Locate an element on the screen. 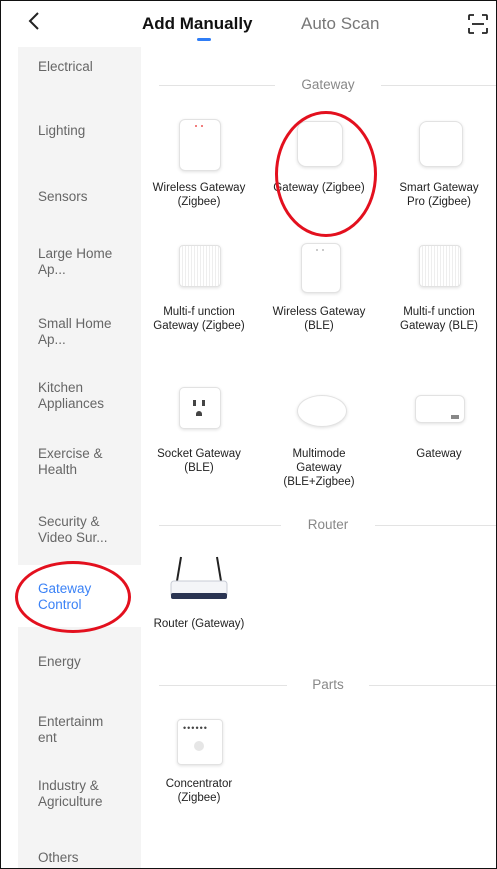 This screenshot has height=869, width=497. chevron-left-icon is located at coordinates (35, 21).